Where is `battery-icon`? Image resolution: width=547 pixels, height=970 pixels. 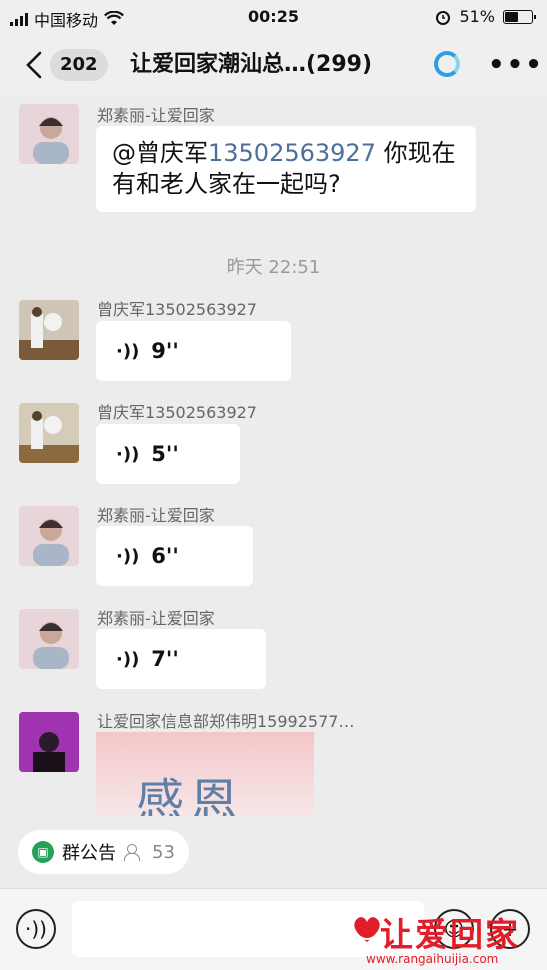 battery-icon is located at coordinates (519, 16).